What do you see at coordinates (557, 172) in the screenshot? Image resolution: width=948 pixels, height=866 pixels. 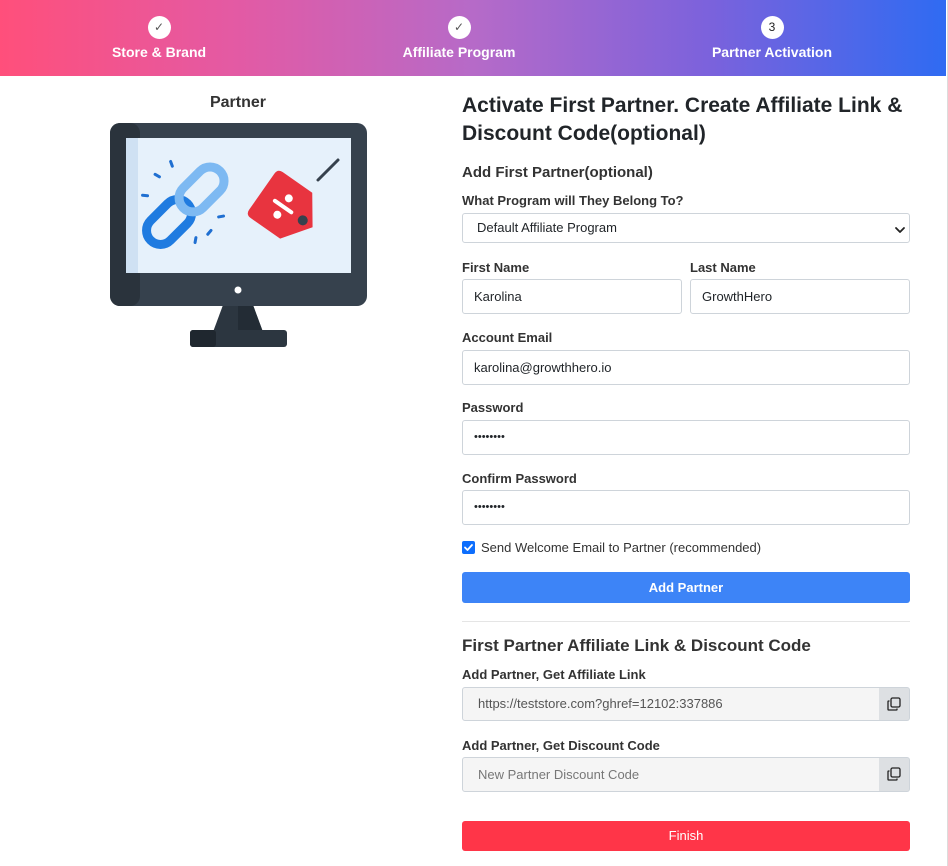 I see `add-partner-subheading: Add First Partner(optional)` at bounding box center [557, 172].